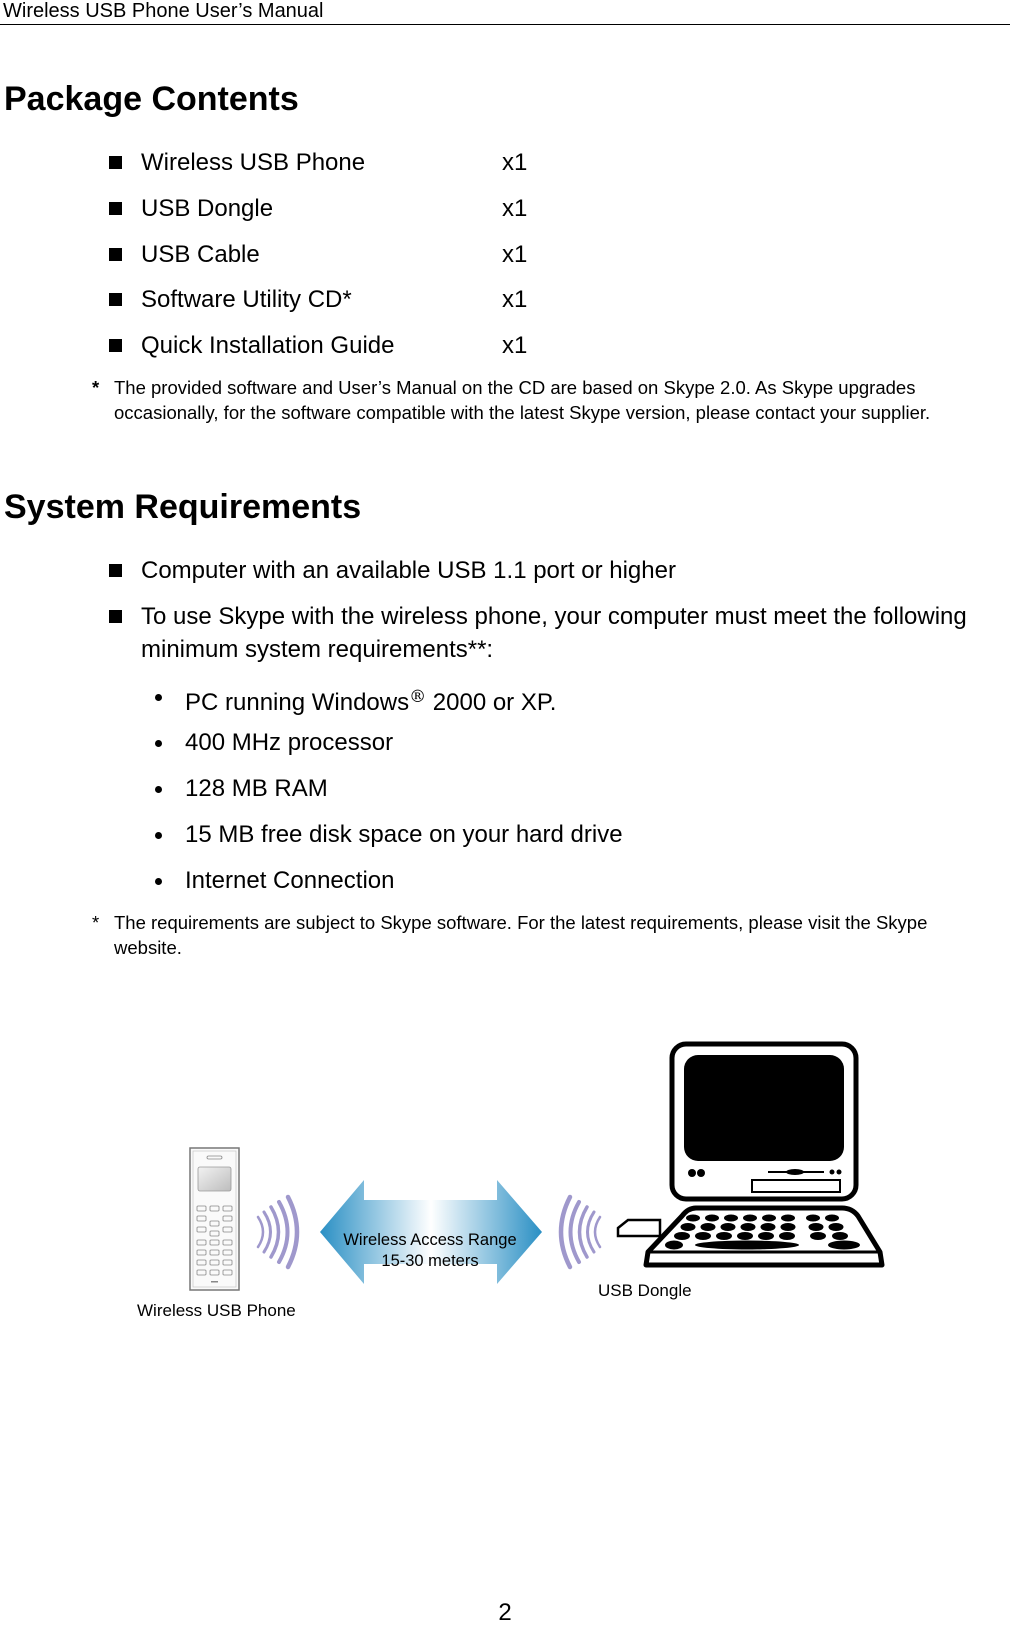 The width and height of the screenshot is (1010, 1626). I want to click on package-item-name: Software Utility CD*, so click(246, 299).